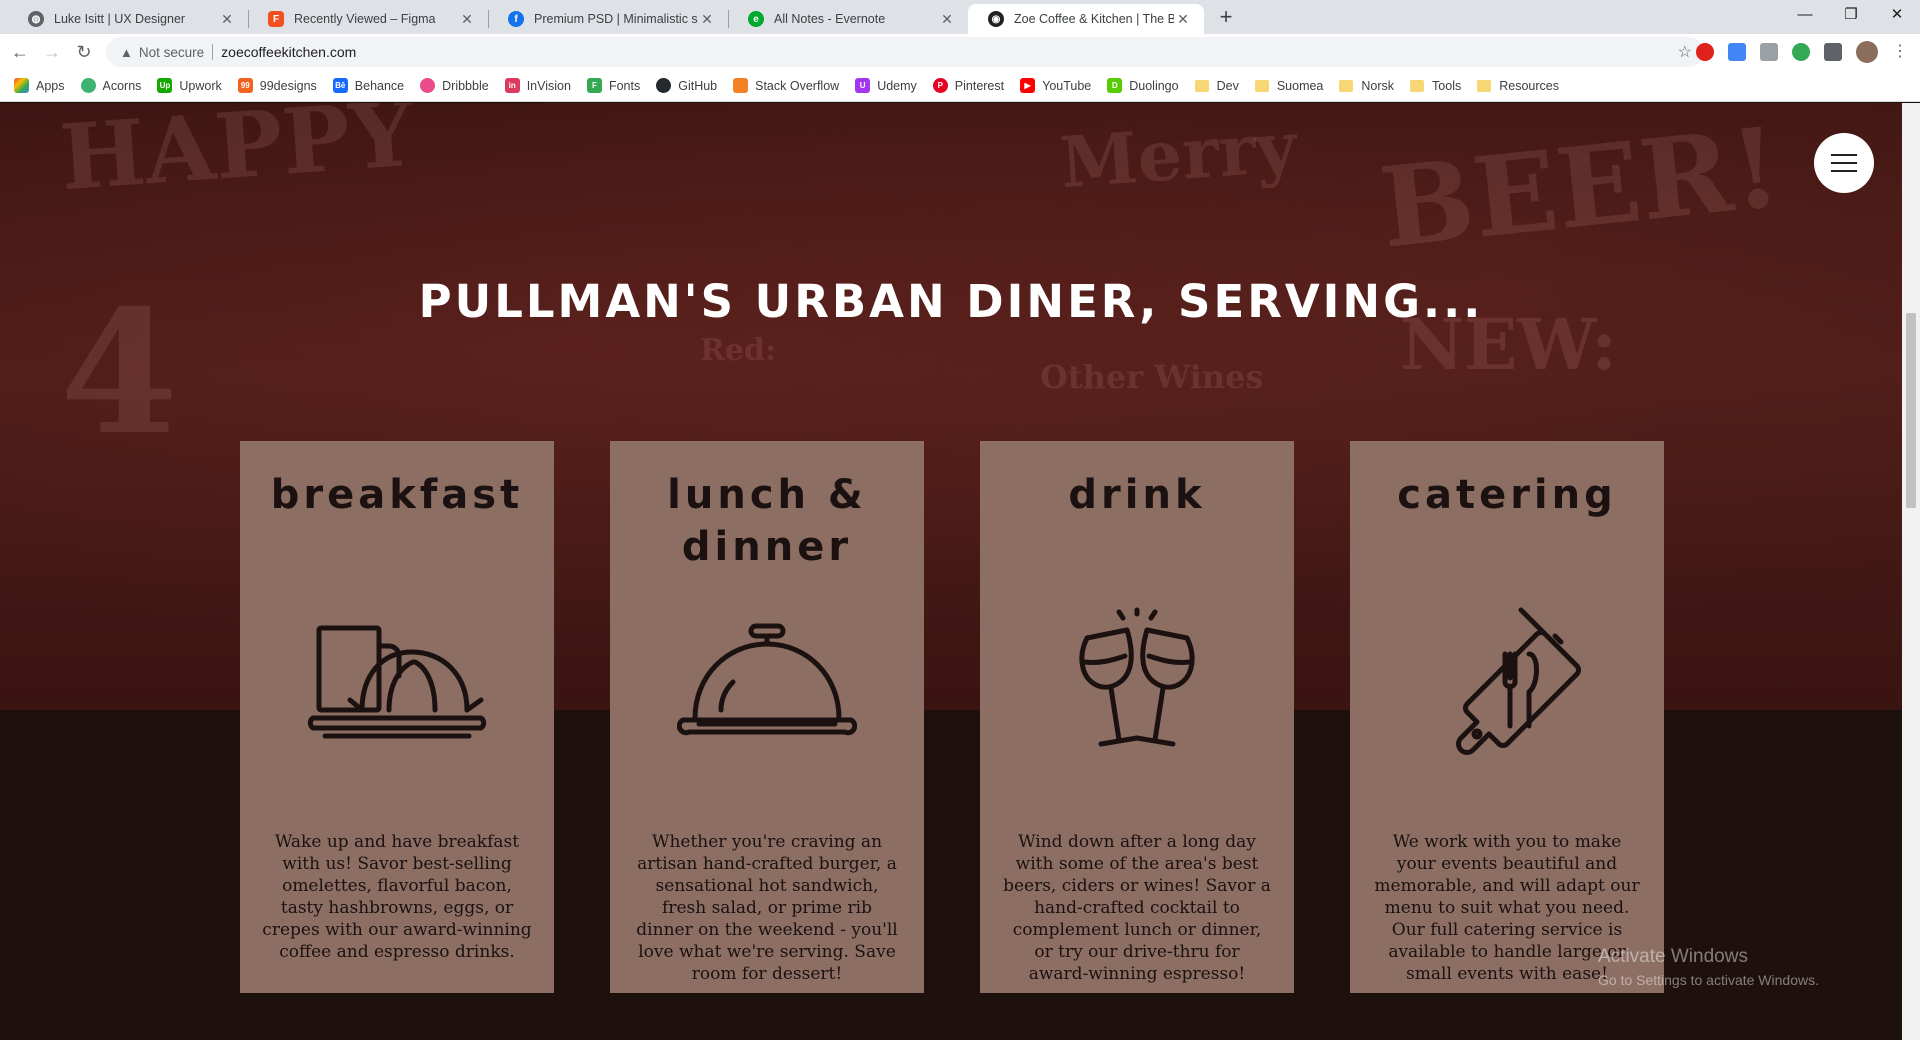 This screenshot has width=1920, height=1040. What do you see at coordinates (738, 350) in the screenshot?
I see `chalkboard-decoration: Red:` at bounding box center [738, 350].